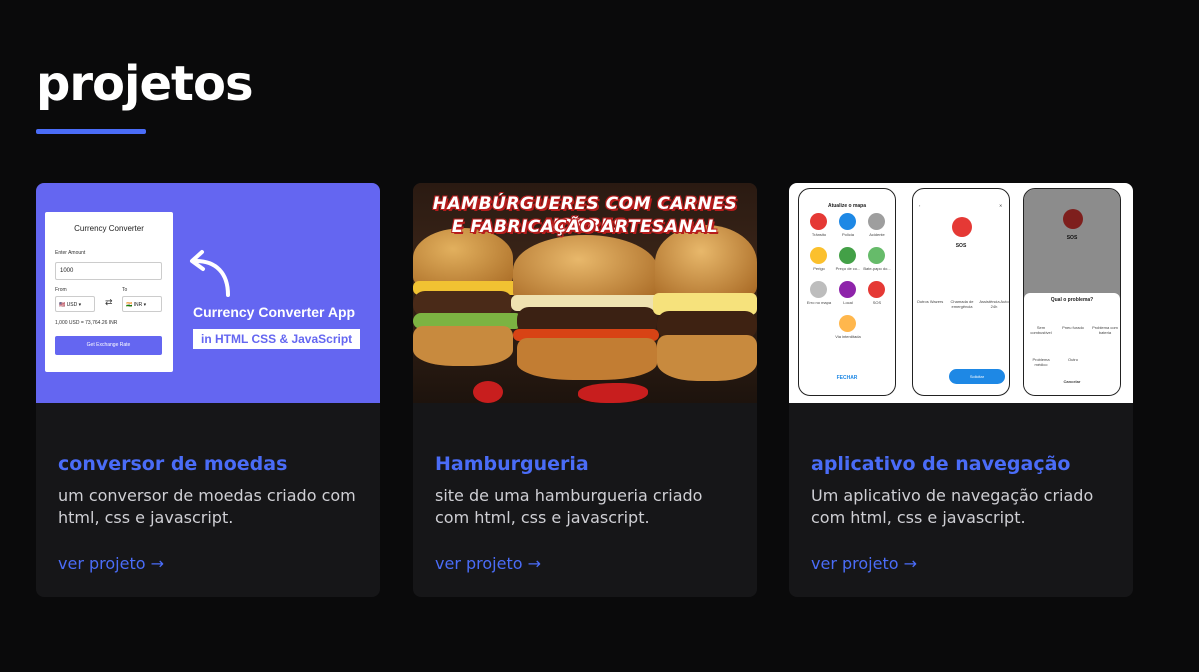 The width and height of the screenshot is (1199, 672). I want to click on road-closed-icon, so click(847, 323).